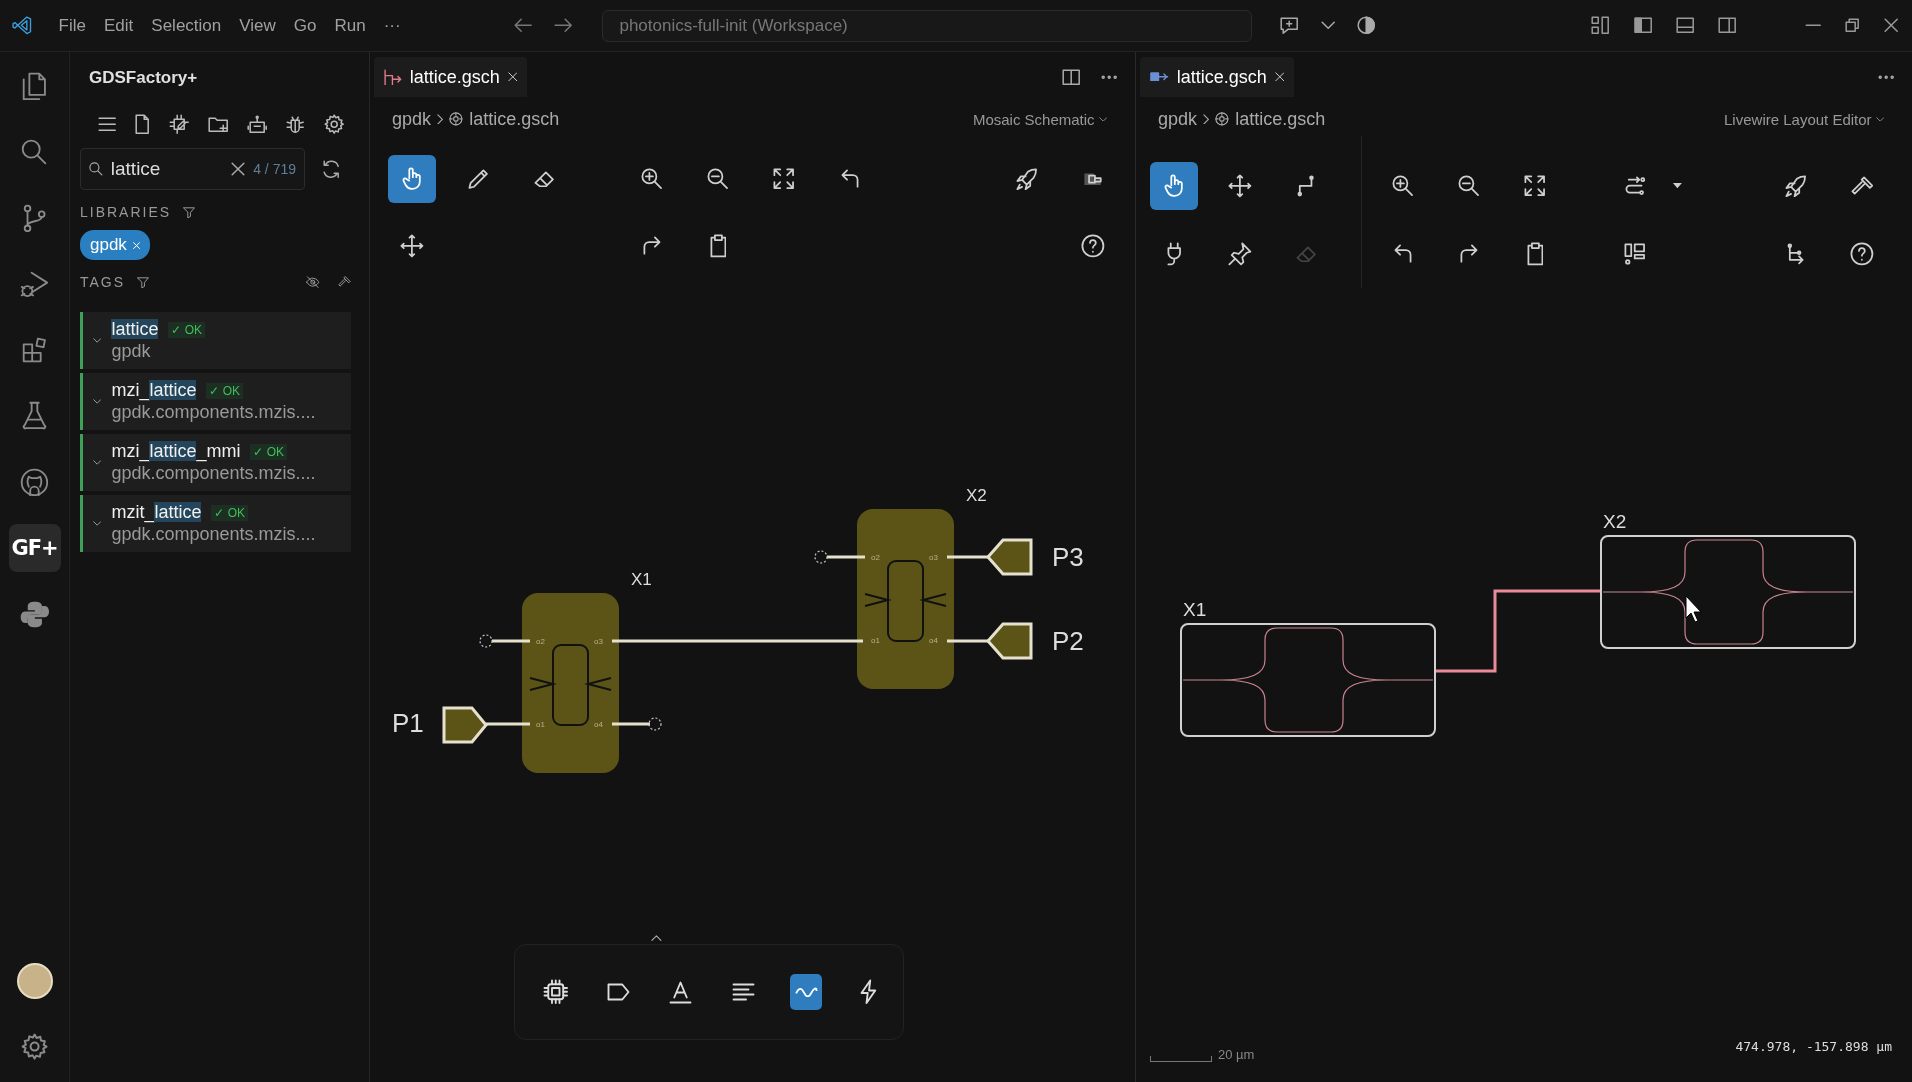 This screenshot has height=1082, width=1912. What do you see at coordinates (1039, 119) in the screenshot?
I see `editor-mode-dropdown: Mosaic Schematic` at bounding box center [1039, 119].